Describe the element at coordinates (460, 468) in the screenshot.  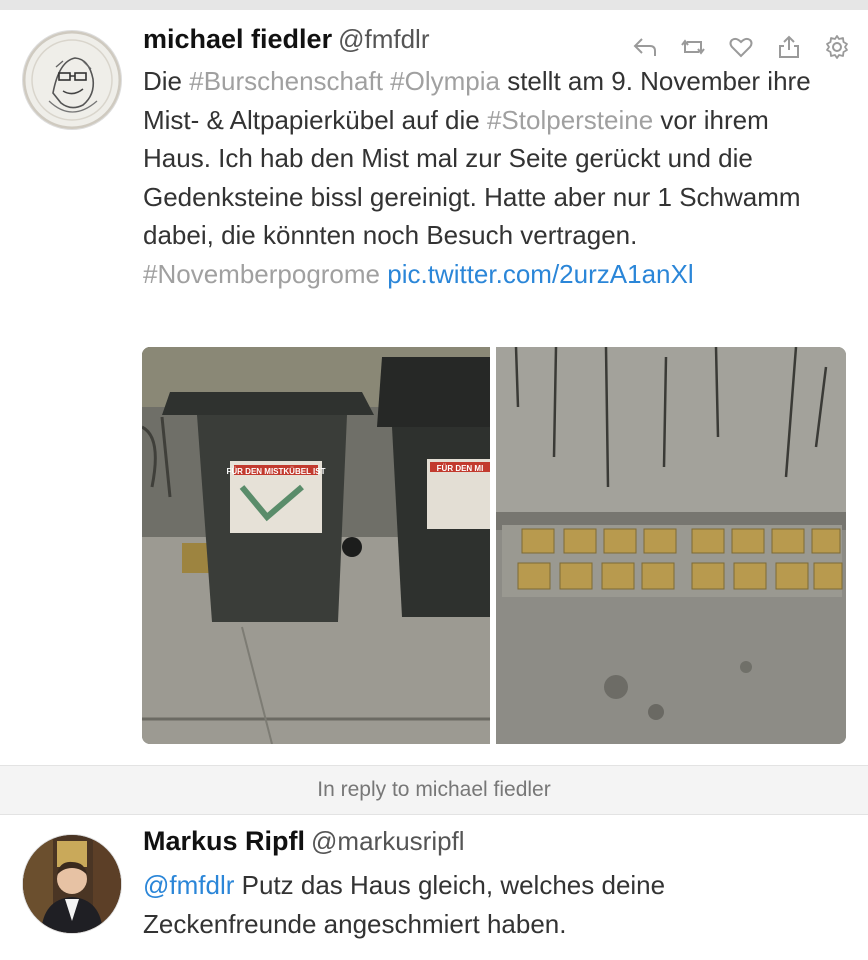
I see `sign-text-right: FÜR DEN MI` at that location.